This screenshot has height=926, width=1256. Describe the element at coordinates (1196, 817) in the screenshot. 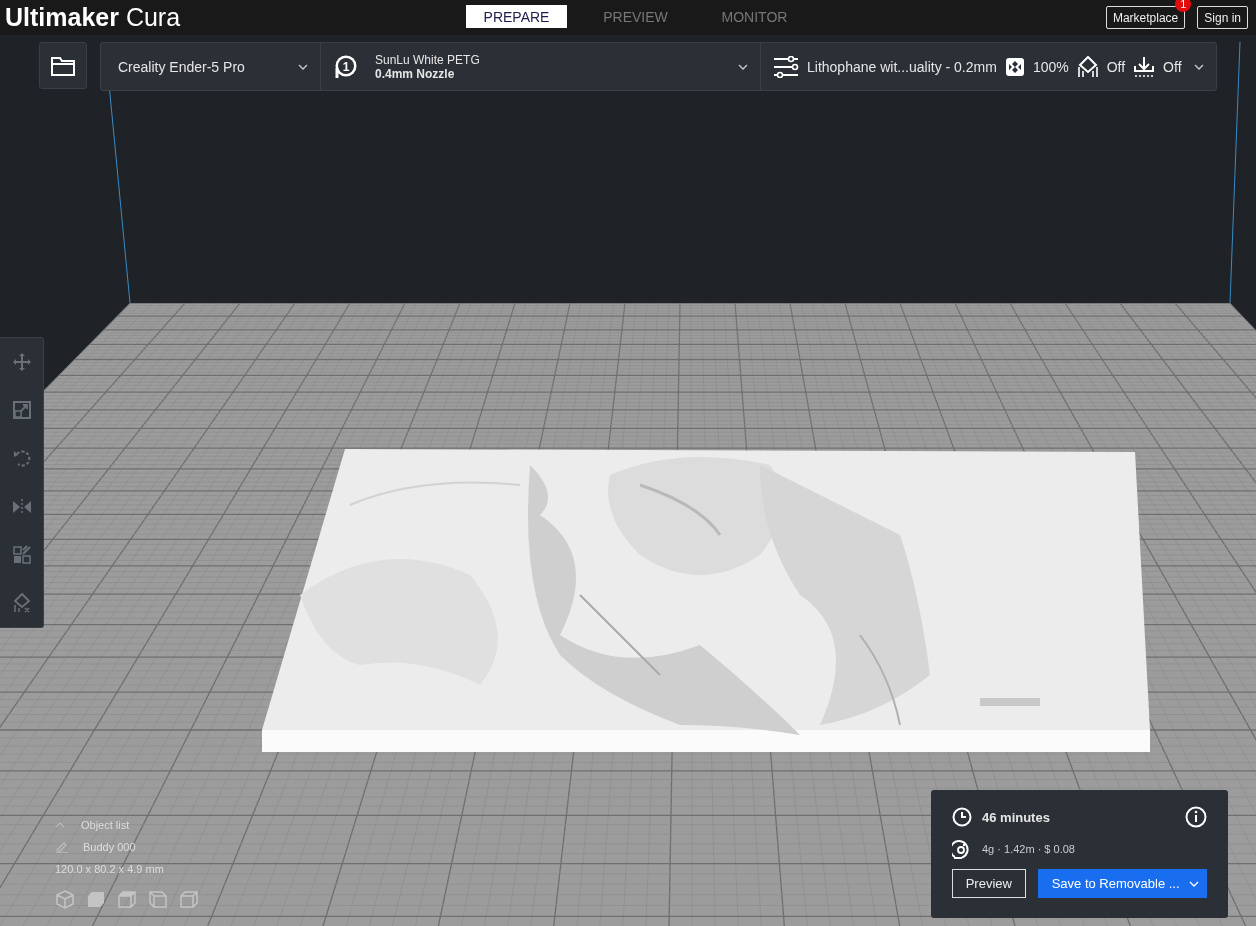

I see `info-icon` at that location.